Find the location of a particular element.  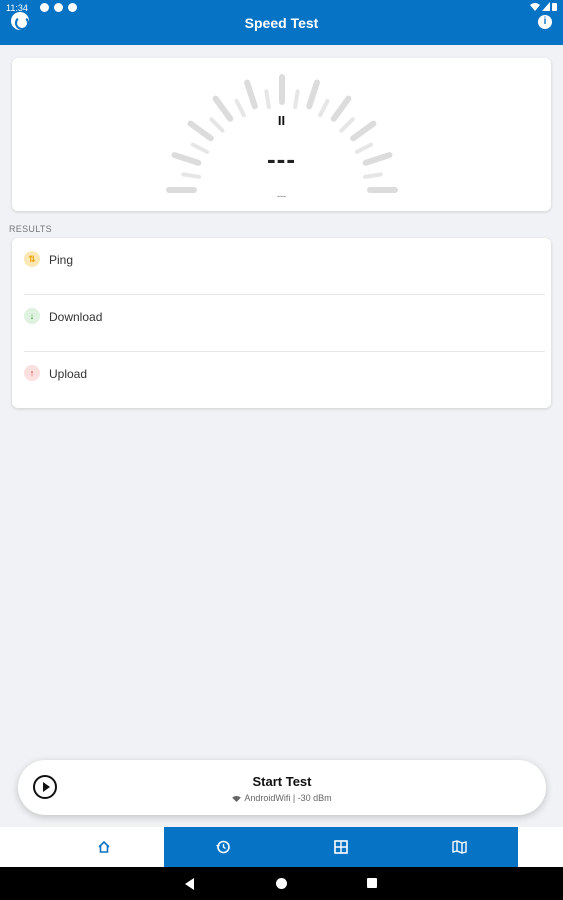

app-bar: 11:34 Speed Test i is located at coordinates (281, 22).